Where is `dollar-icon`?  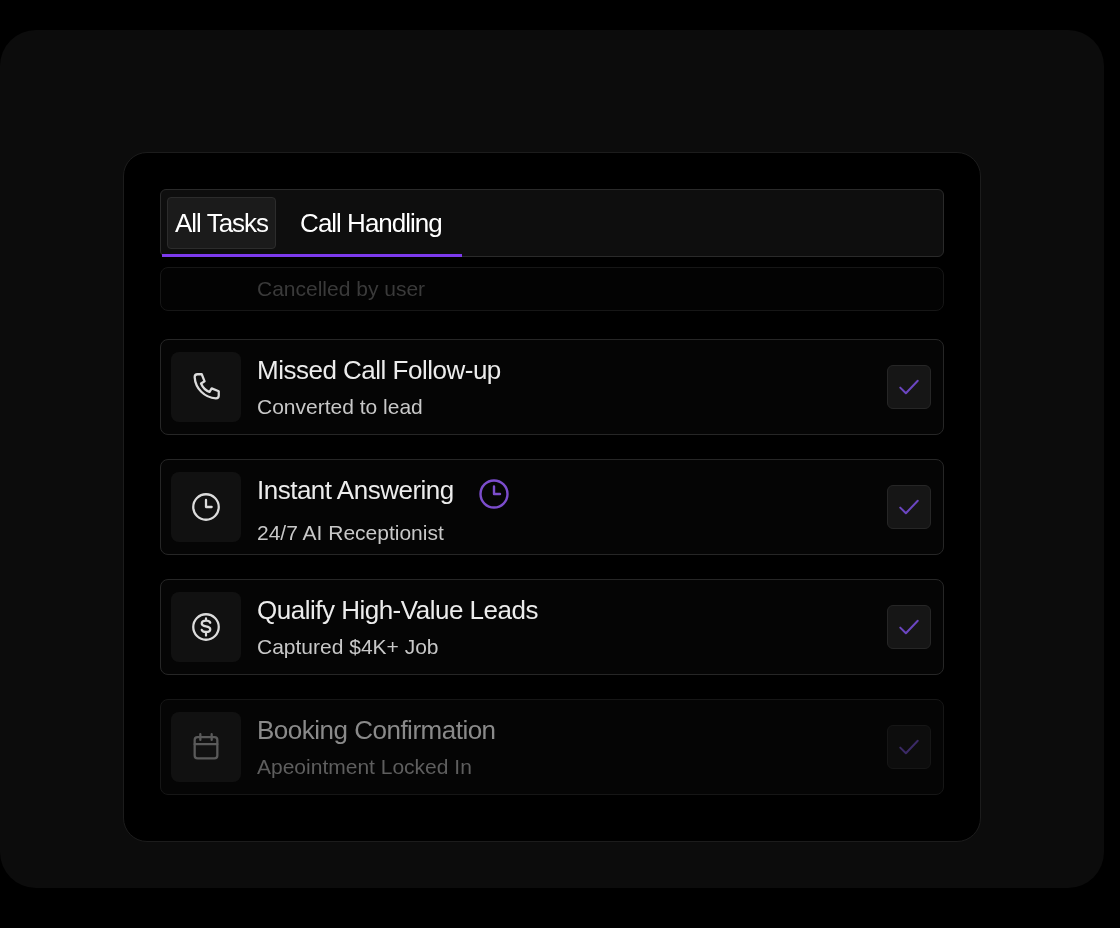 dollar-icon is located at coordinates (206, 627).